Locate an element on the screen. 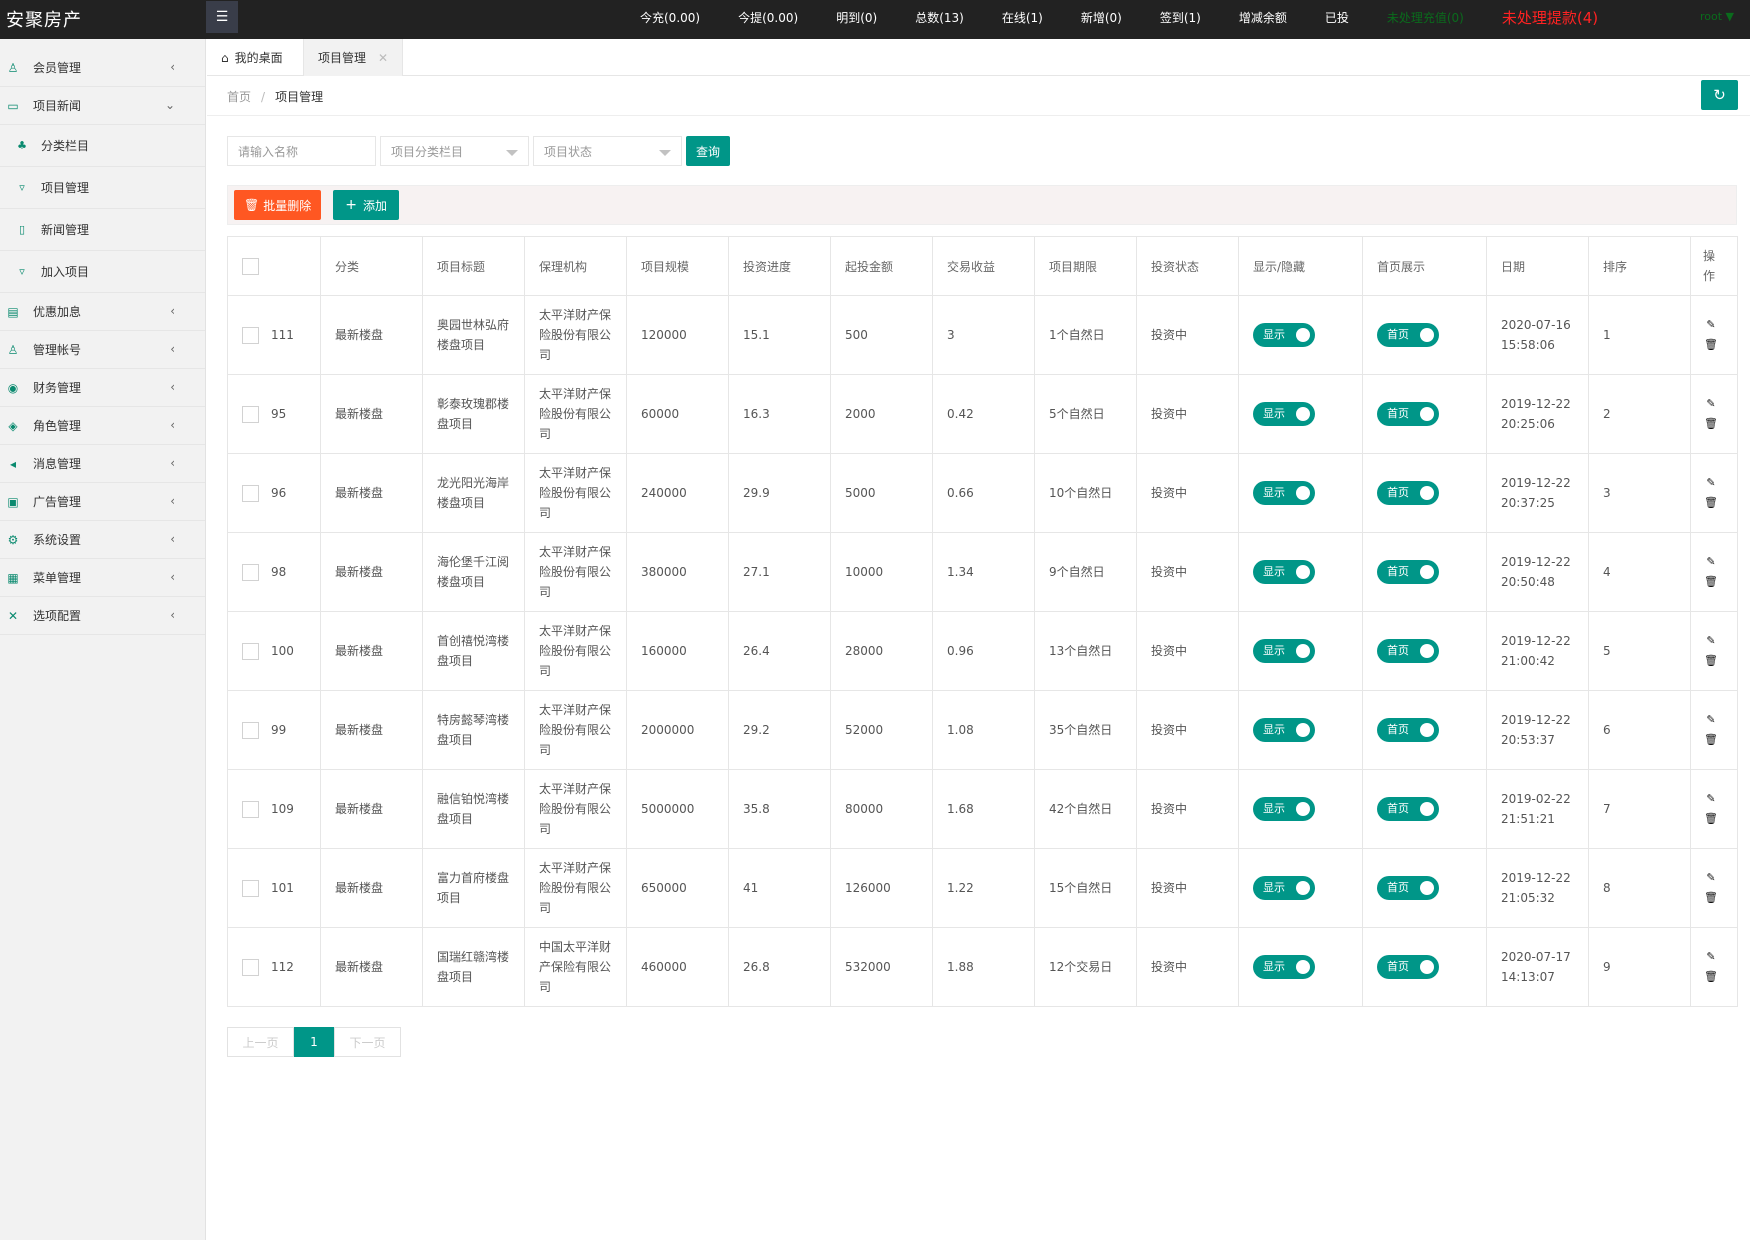 This screenshot has width=1750, height=1240. batch-delete-button: 🗑 批量删除 is located at coordinates (278, 205).